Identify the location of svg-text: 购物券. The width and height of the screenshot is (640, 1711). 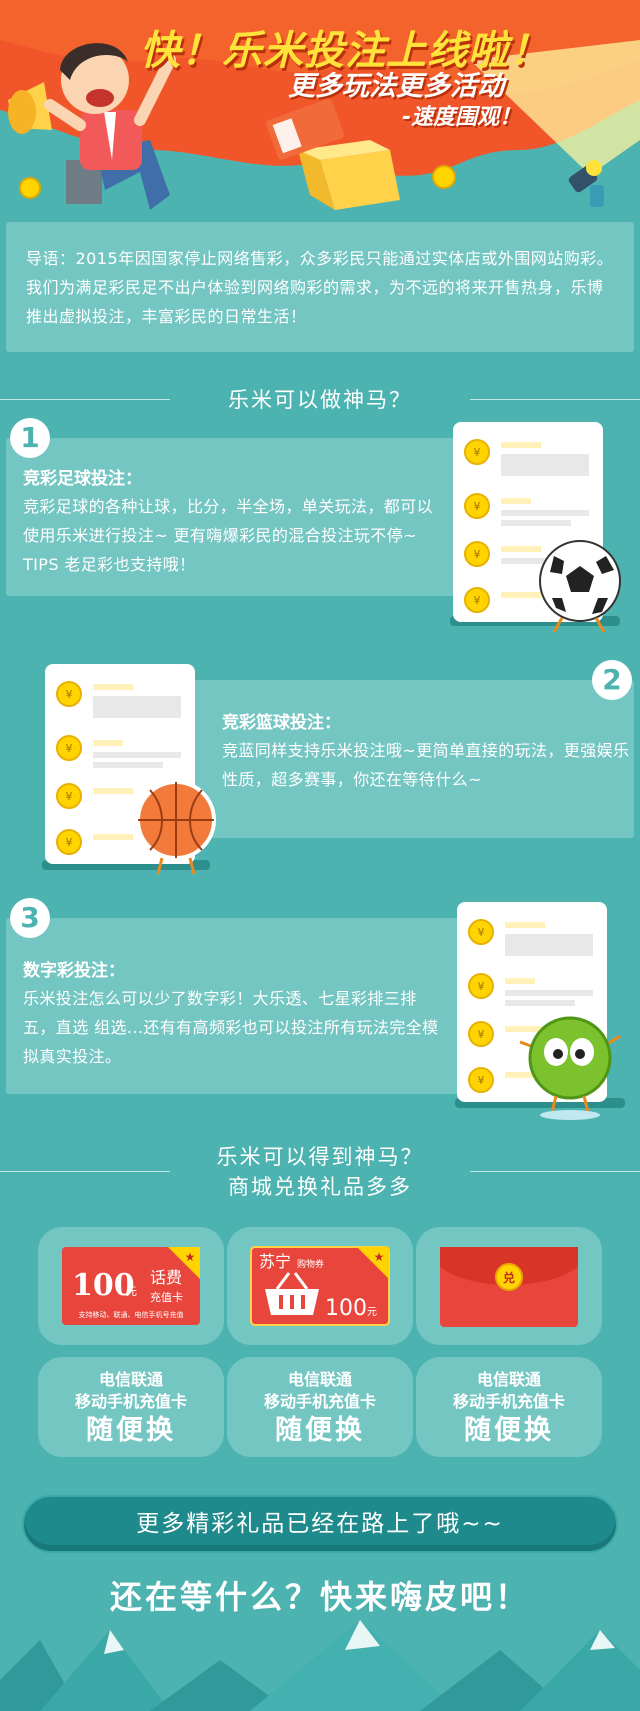
(310, 1264).